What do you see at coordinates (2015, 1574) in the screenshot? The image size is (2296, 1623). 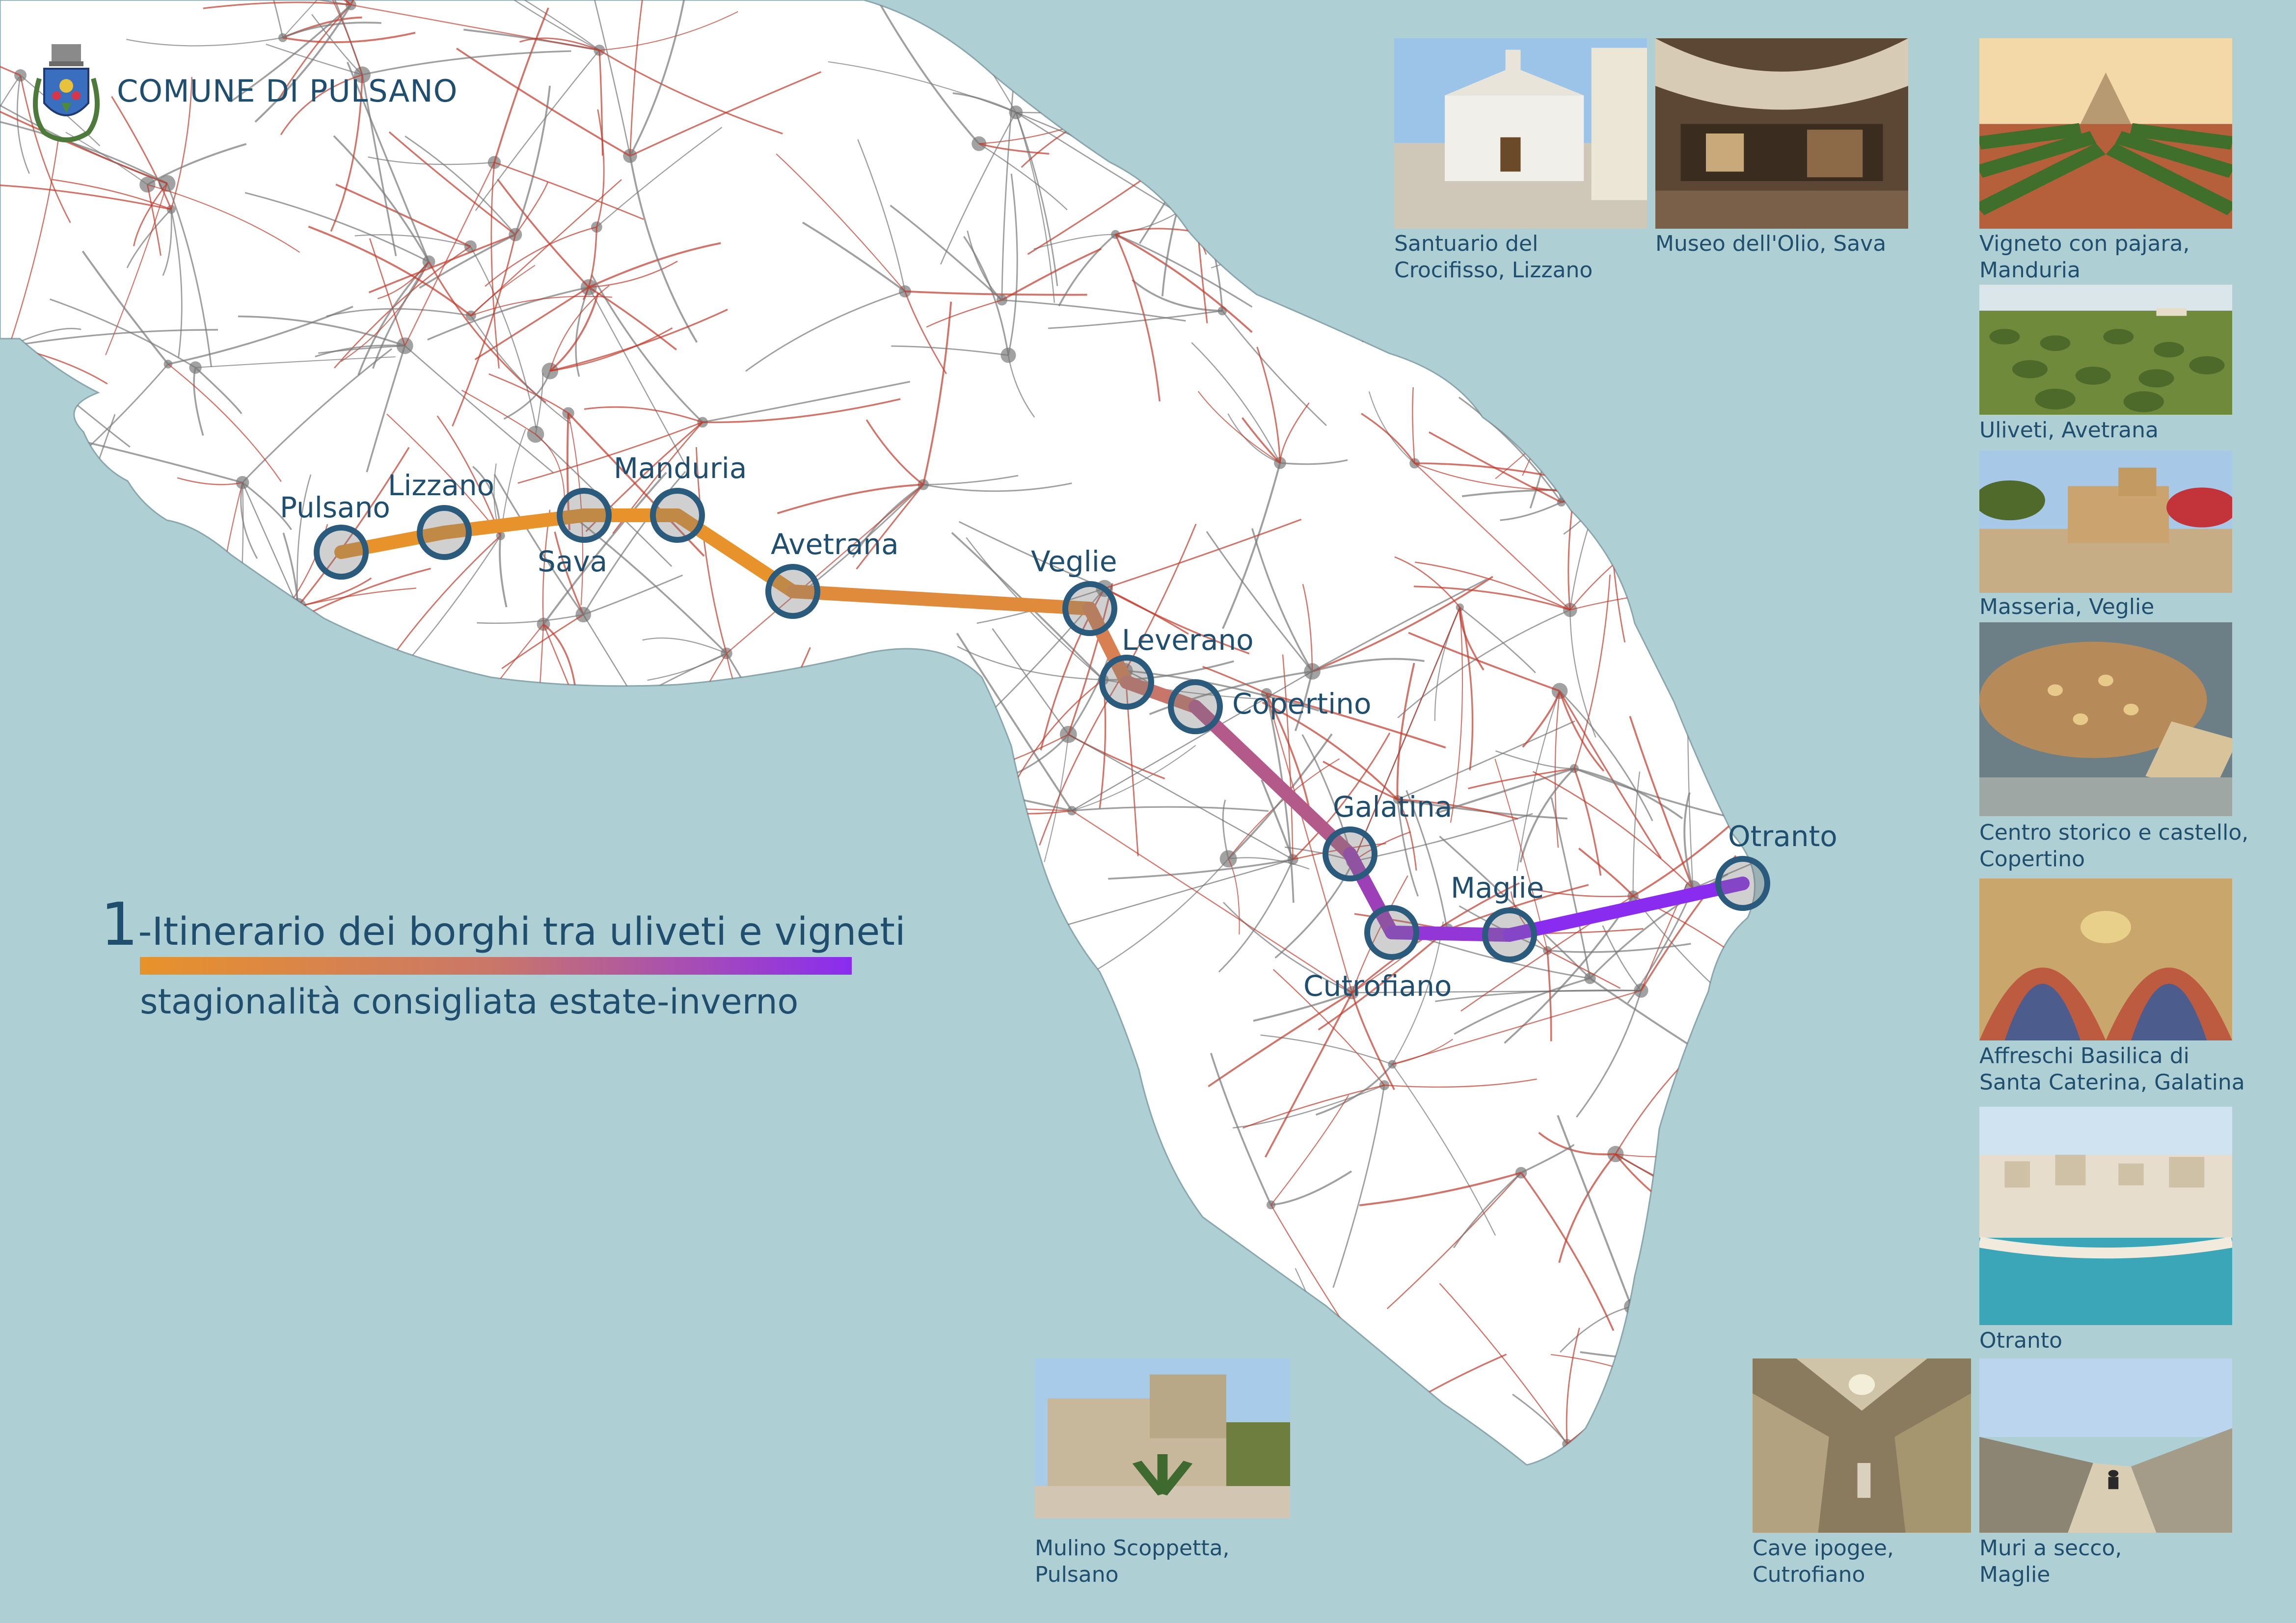 I see `caption-line: Maglie` at bounding box center [2015, 1574].